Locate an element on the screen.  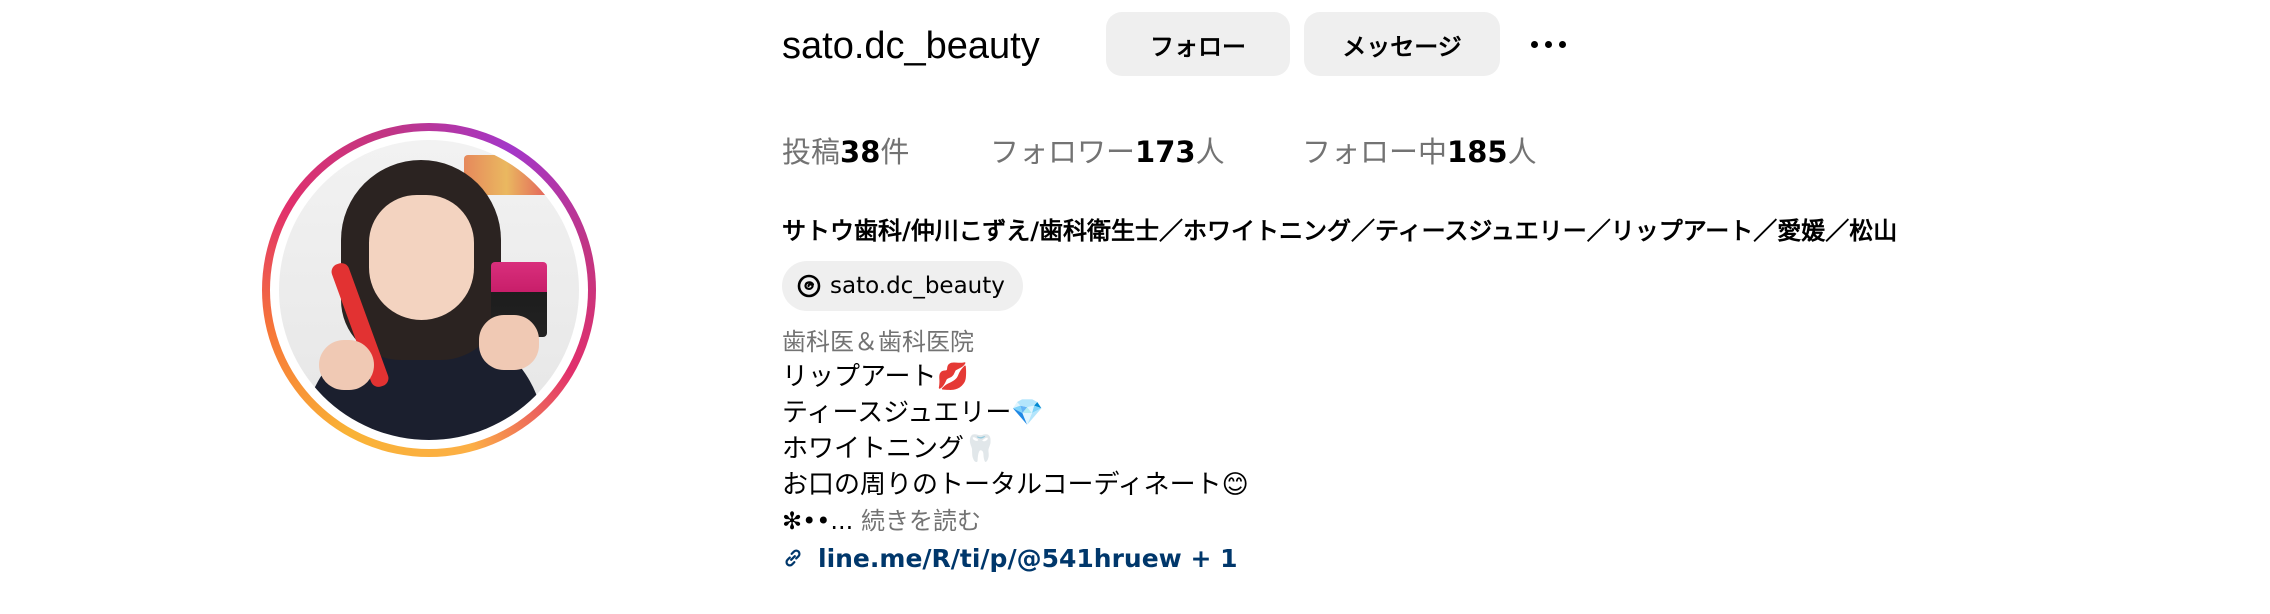
threads-badge: sato.dc_beauty is located at coordinates (902, 286).